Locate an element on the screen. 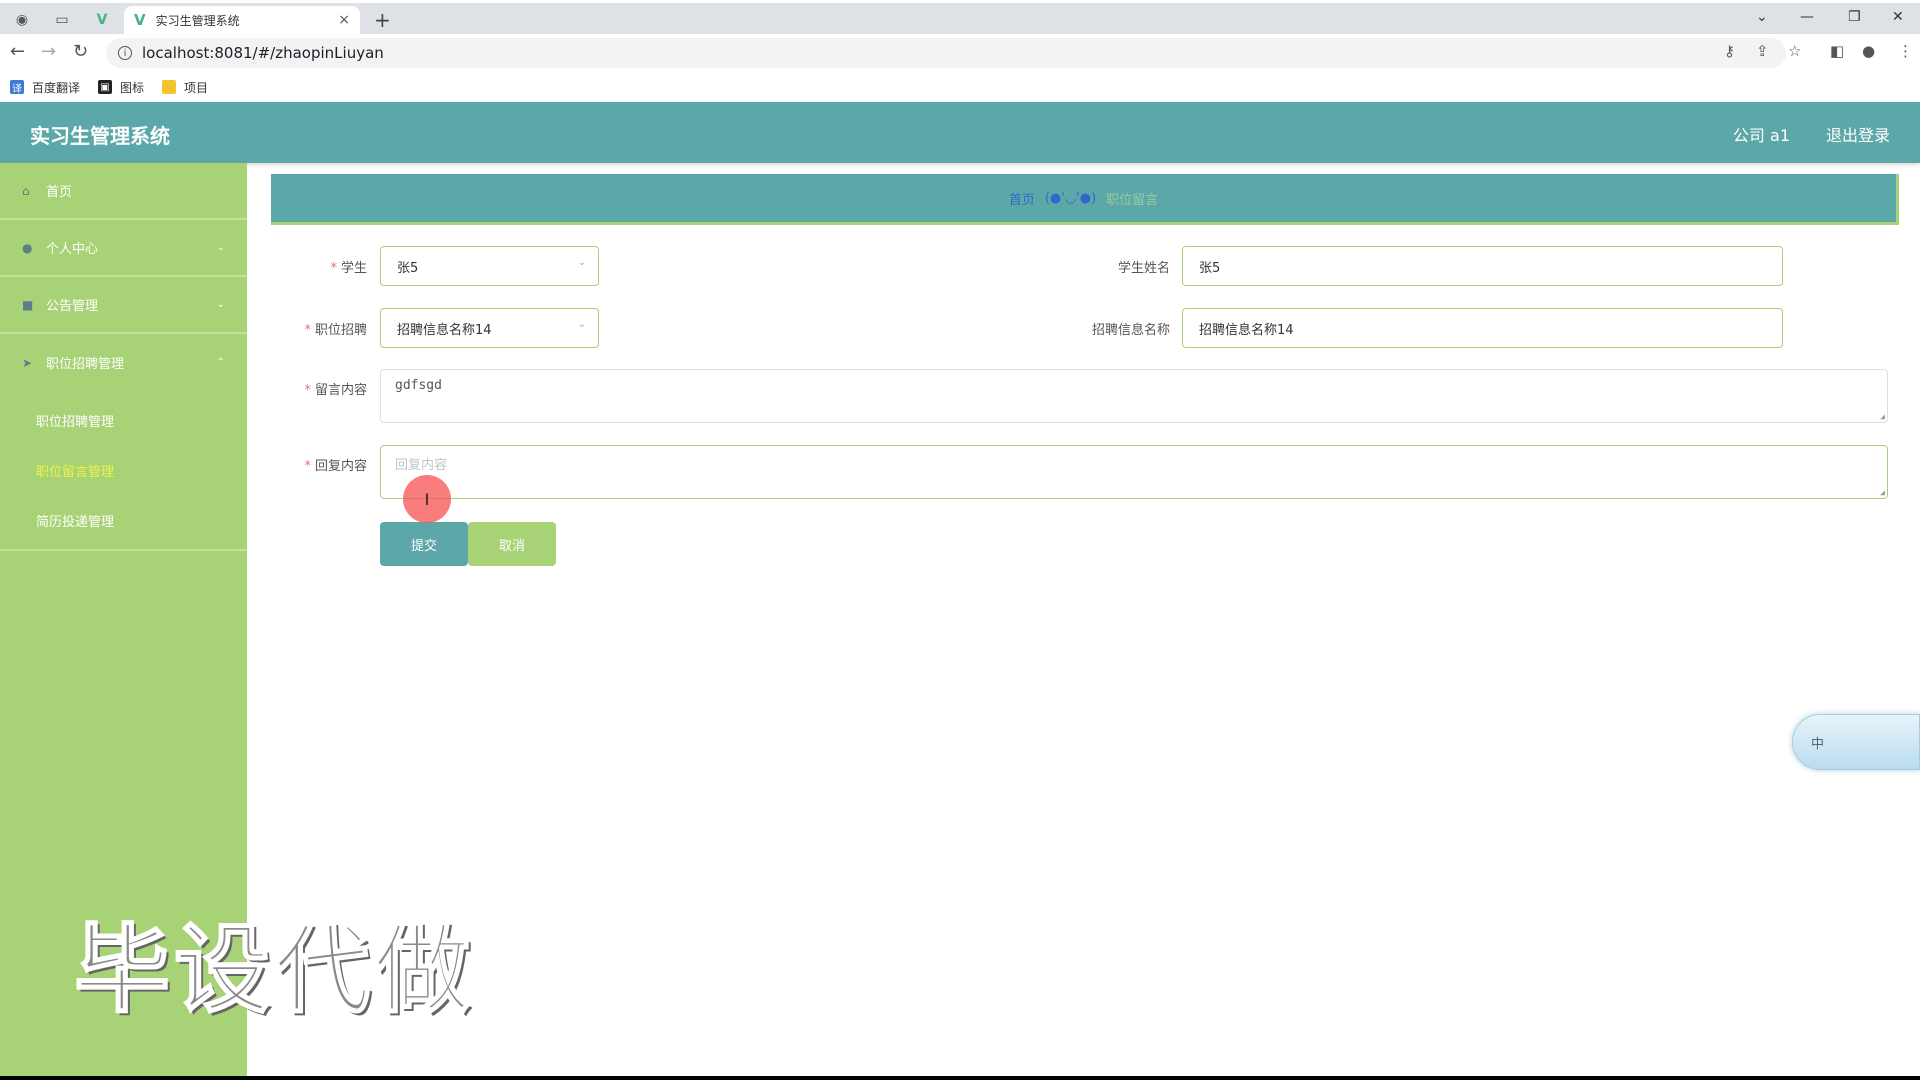  key-icon: ⚷ is located at coordinates (1729, 51).